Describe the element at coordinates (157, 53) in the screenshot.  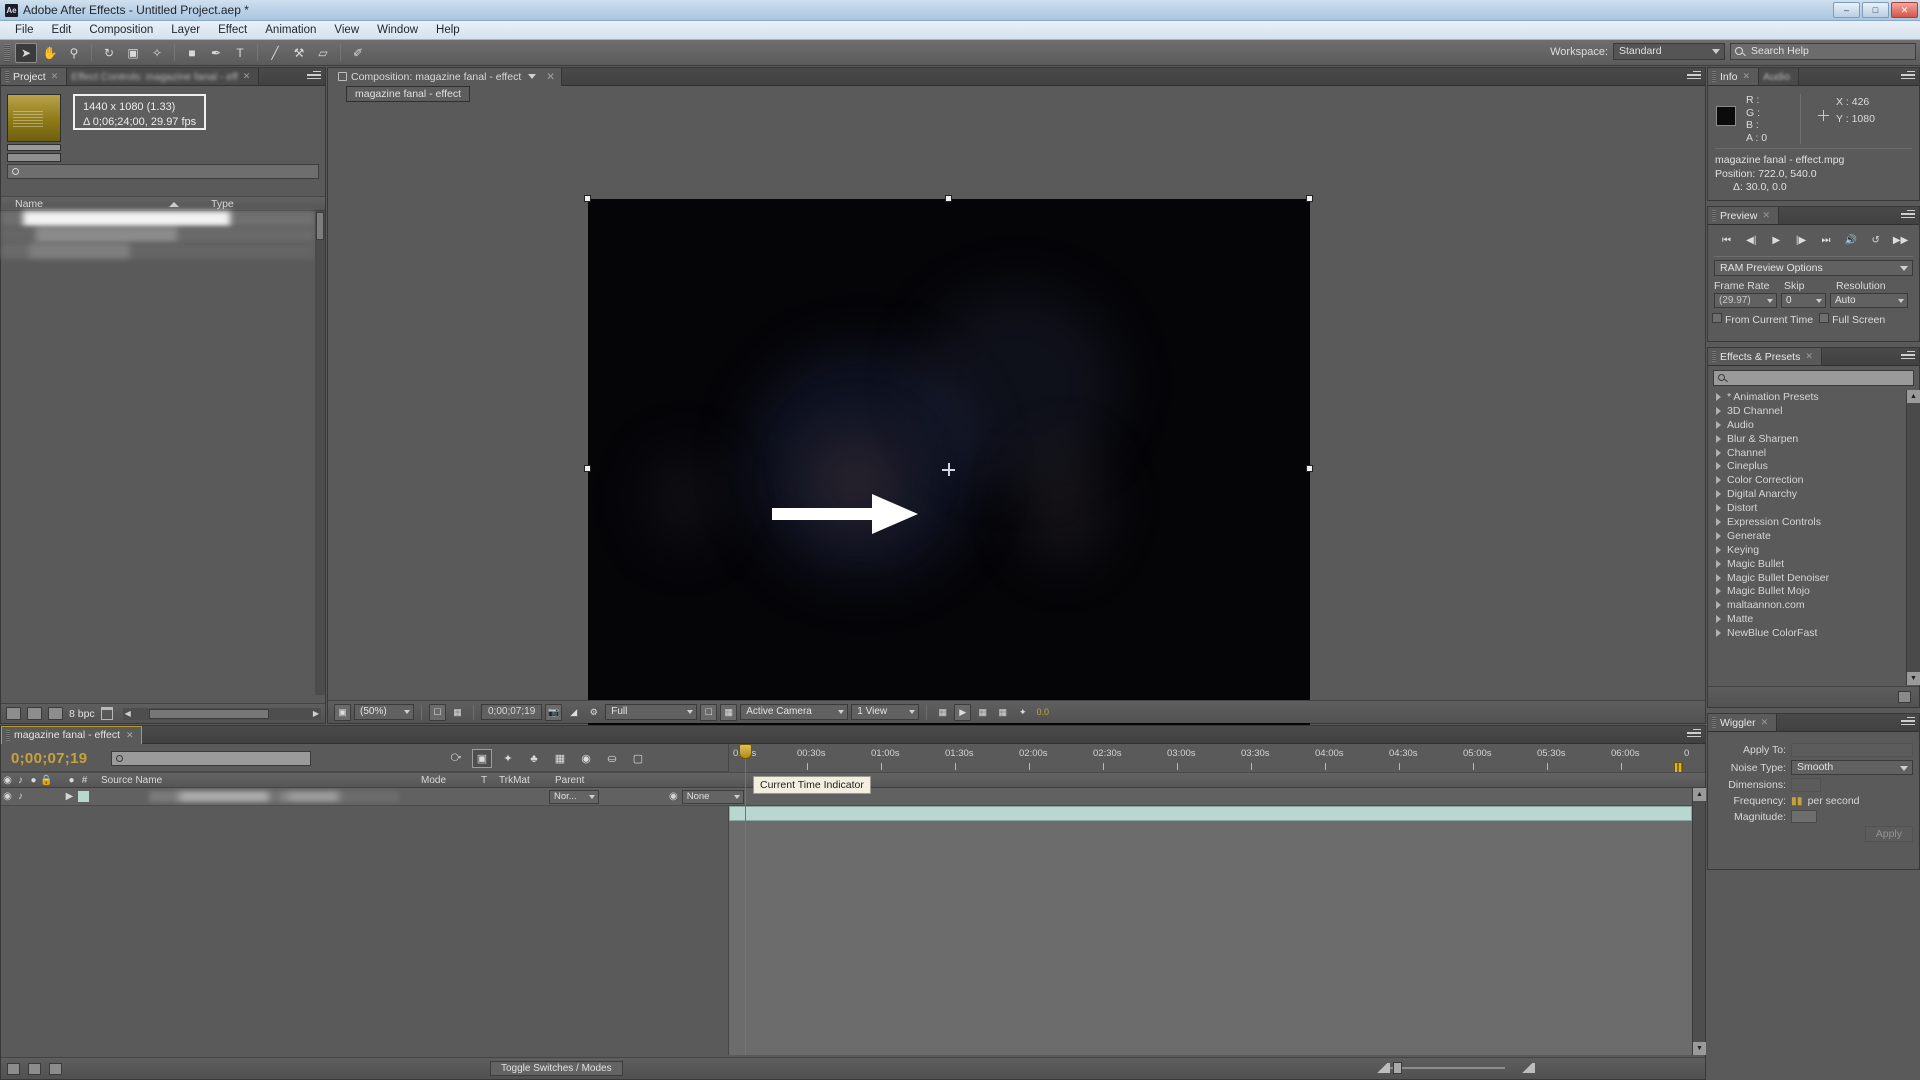
I see `pan-behind-tool-icon: ✧` at that location.